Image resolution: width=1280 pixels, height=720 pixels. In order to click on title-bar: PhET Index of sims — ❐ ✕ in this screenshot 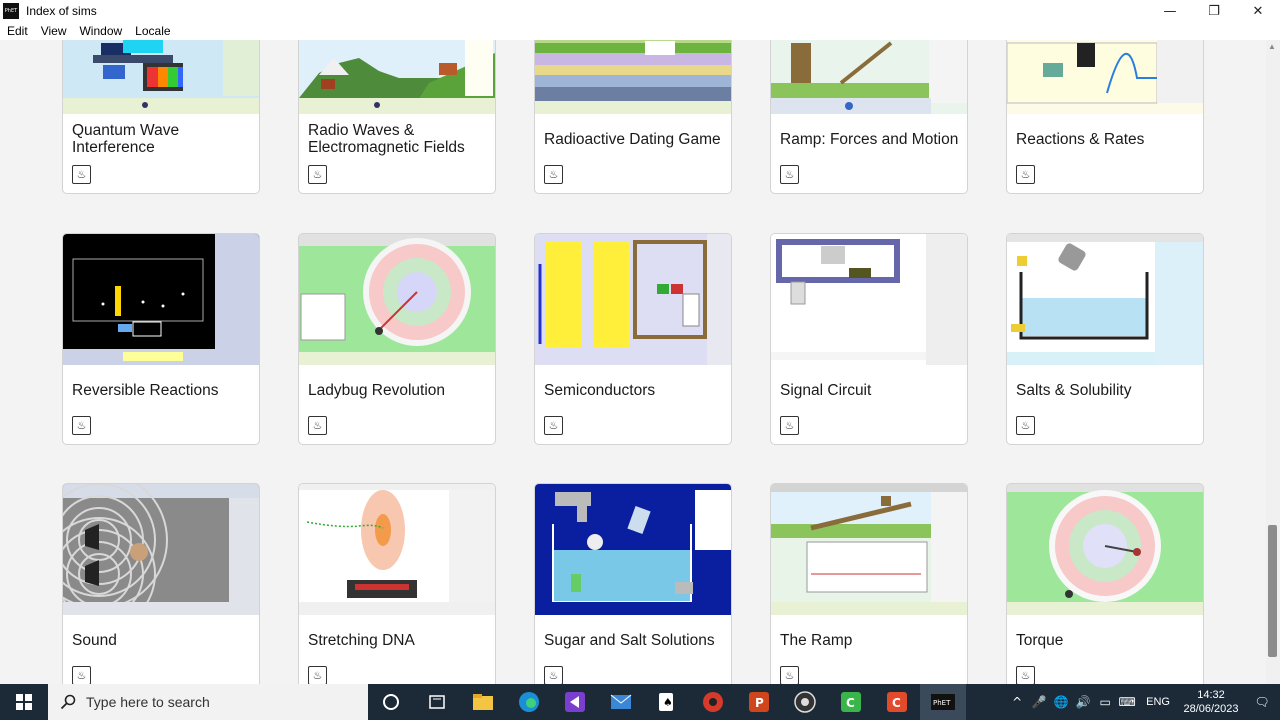, I will do `click(640, 11)`.